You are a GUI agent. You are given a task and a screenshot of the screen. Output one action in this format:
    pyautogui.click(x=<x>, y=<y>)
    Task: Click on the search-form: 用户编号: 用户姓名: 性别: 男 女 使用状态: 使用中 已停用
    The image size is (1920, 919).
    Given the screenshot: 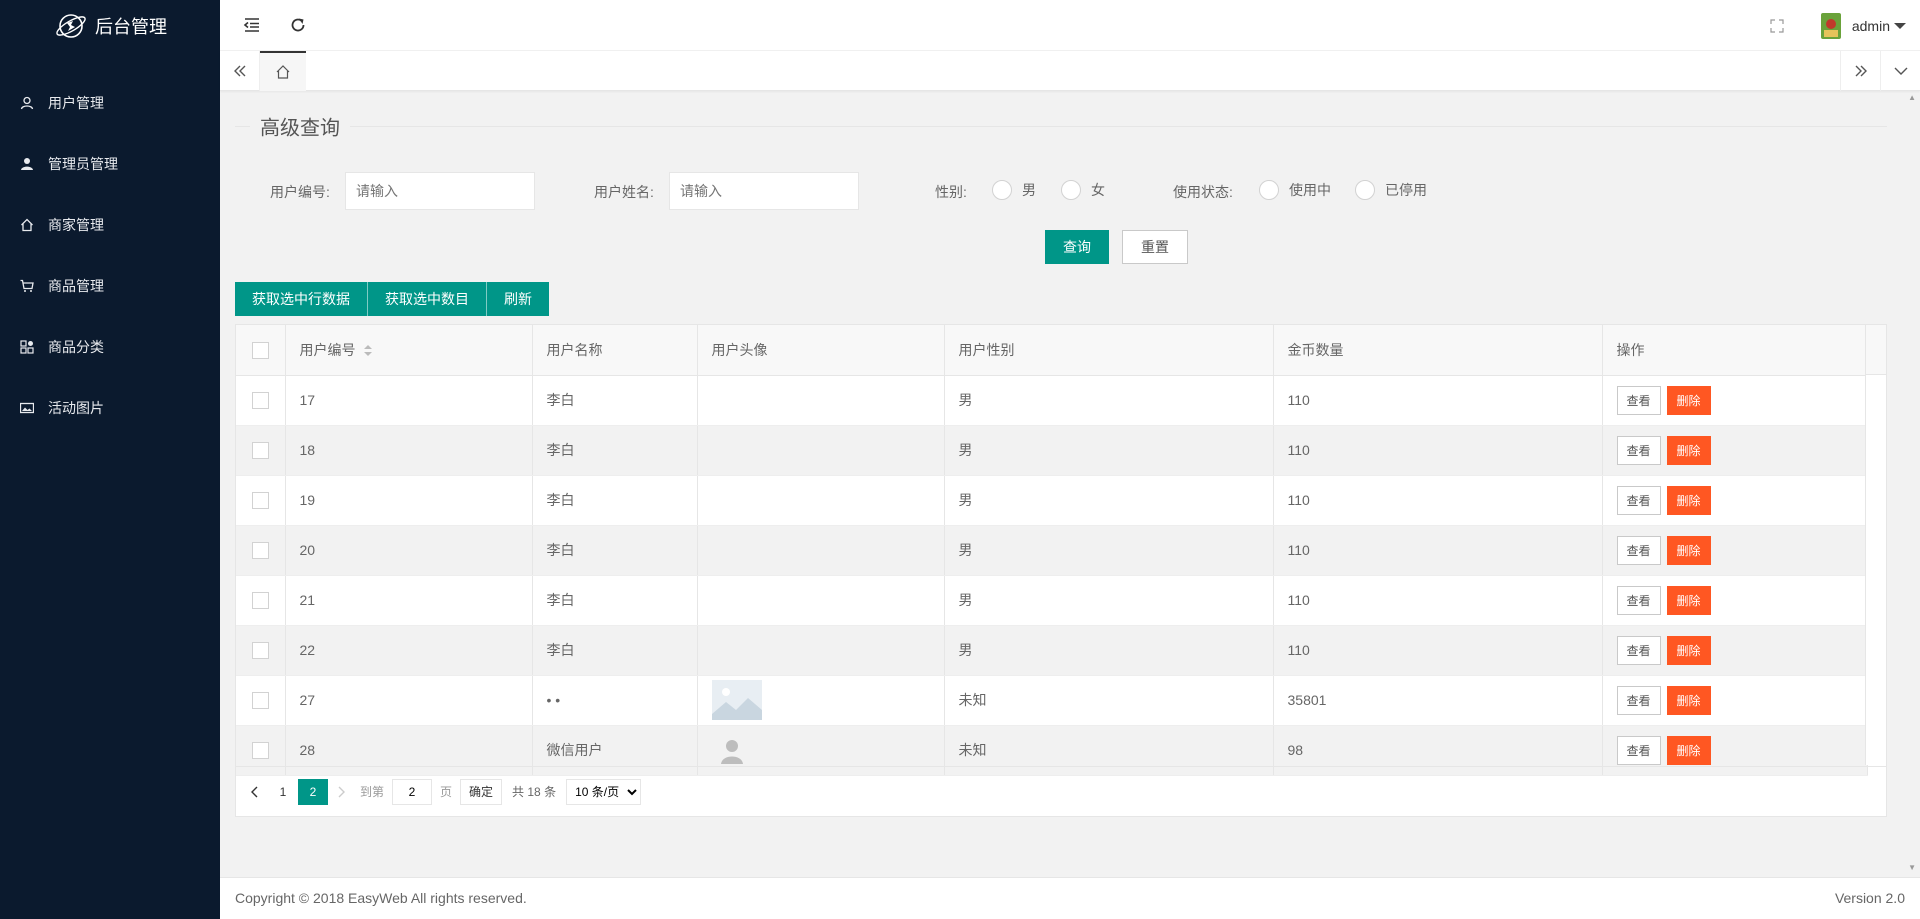 What is the action you would take?
    pyautogui.click(x=1070, y=191)
    